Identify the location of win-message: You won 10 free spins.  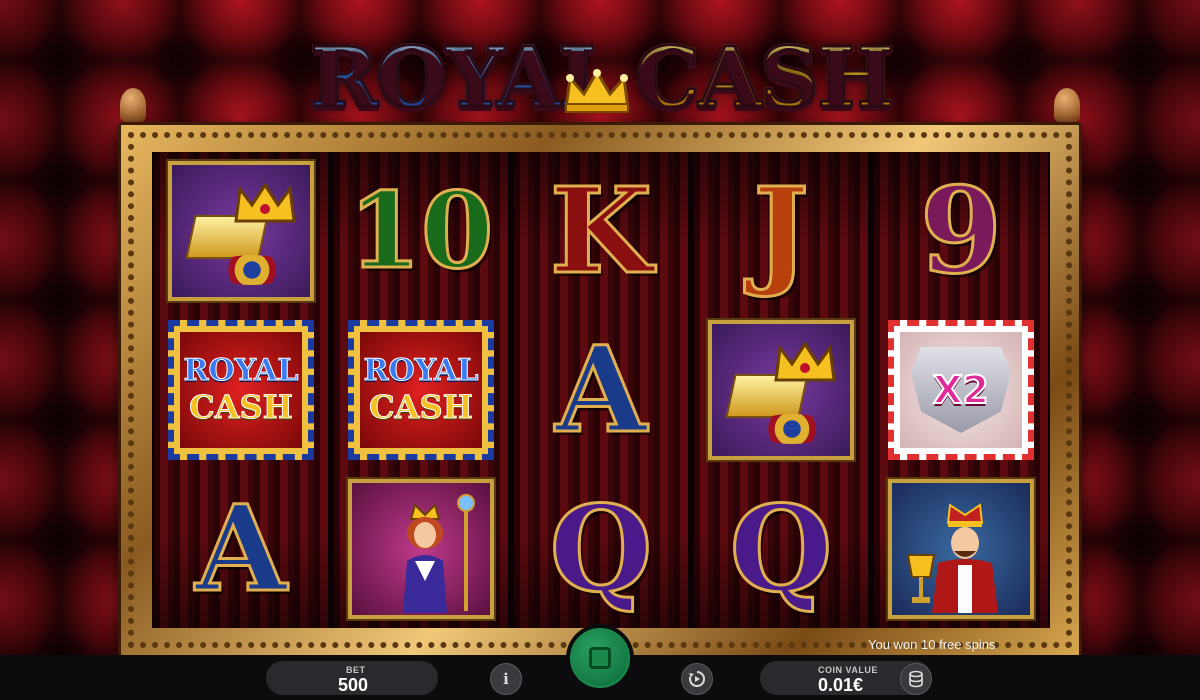
(932, 644).